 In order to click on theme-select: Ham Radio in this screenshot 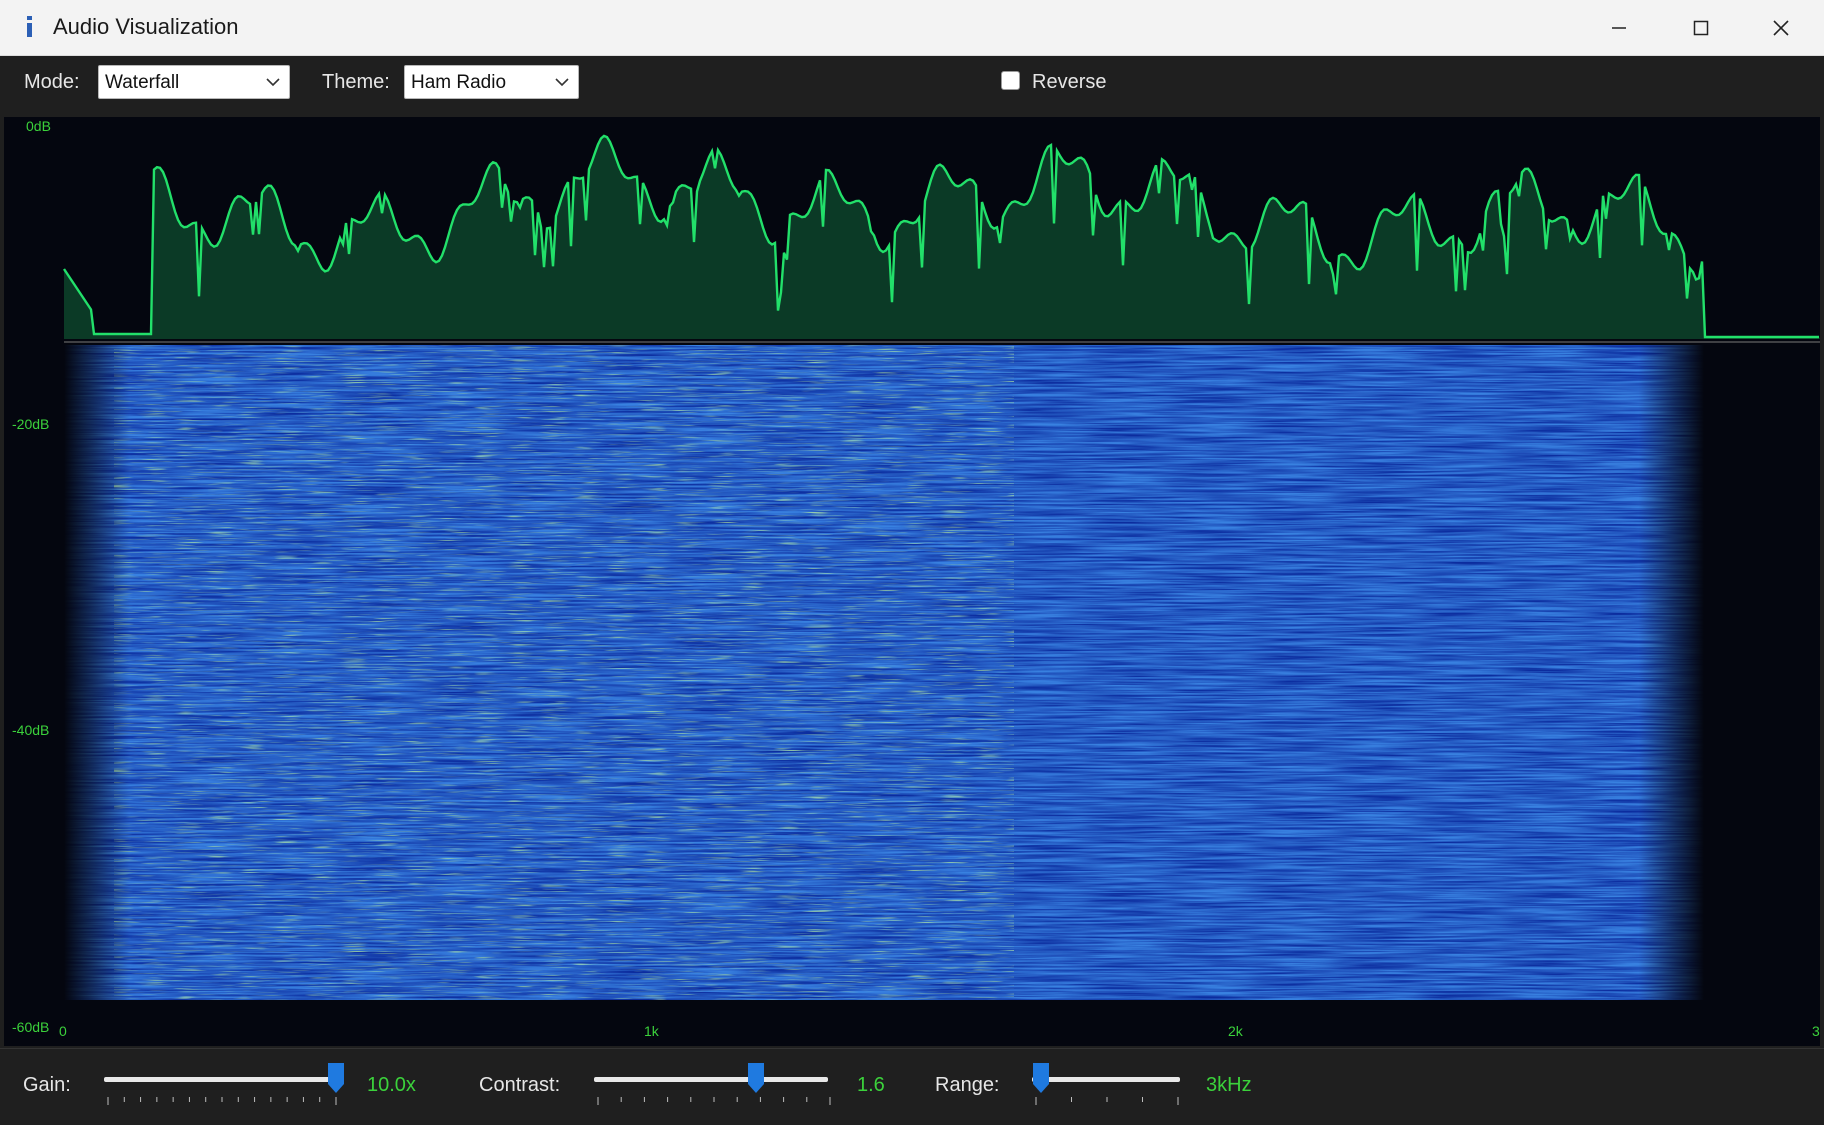, I will do `click(491, 82)`.